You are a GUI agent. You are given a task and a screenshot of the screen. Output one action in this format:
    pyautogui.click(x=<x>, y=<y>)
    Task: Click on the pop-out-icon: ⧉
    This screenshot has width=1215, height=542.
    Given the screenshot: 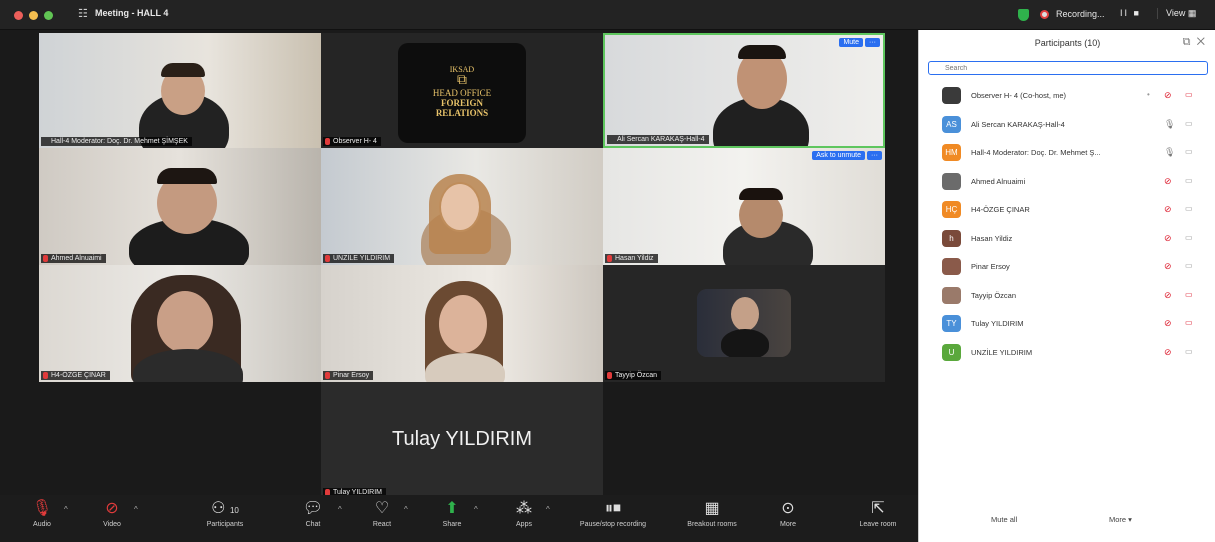 What is the action you would take?
    pyautogui.click(x=1187, y=42)
    